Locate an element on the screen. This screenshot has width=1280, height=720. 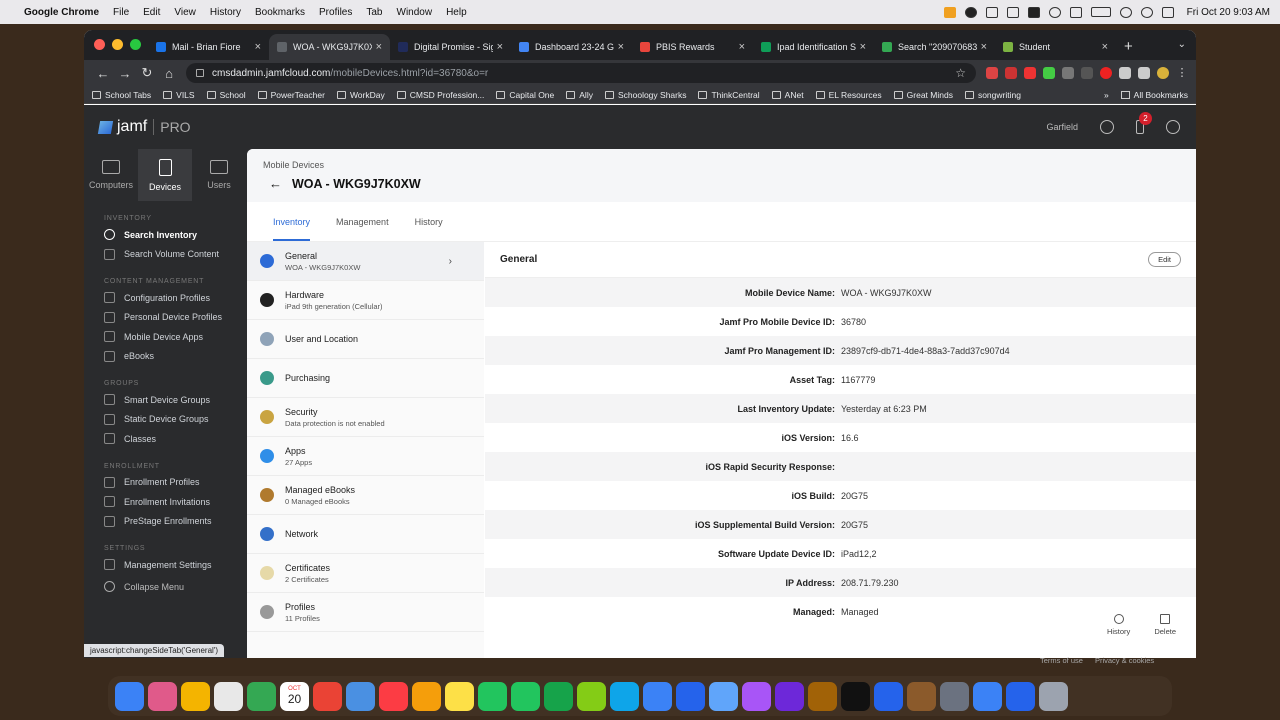
bookmark-item: Capital One is located at coordinates (525, 95).